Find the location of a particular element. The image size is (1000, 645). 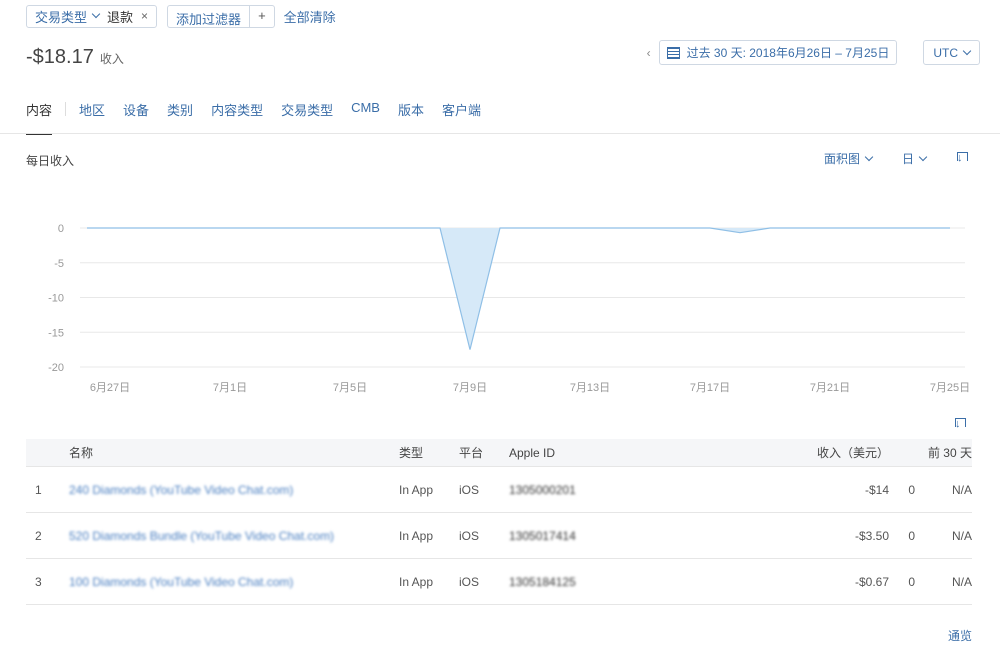

row-index: 1 is located at coordinates (38, 489).